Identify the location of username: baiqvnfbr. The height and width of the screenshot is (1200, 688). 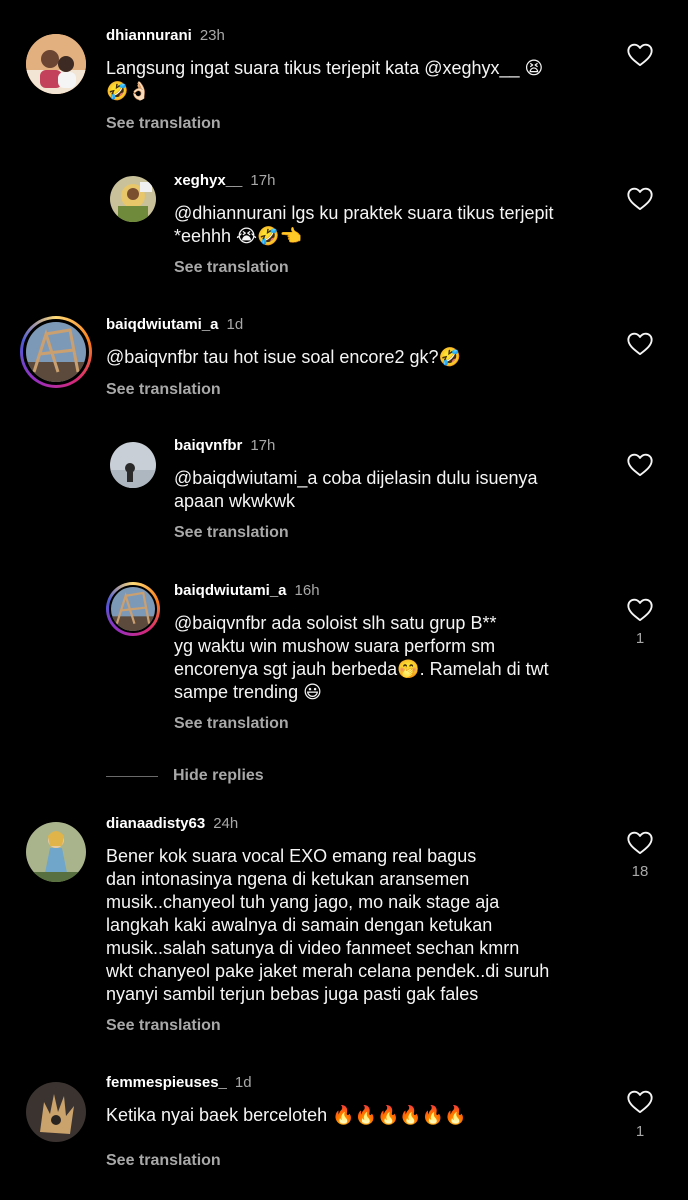
(208, 445).